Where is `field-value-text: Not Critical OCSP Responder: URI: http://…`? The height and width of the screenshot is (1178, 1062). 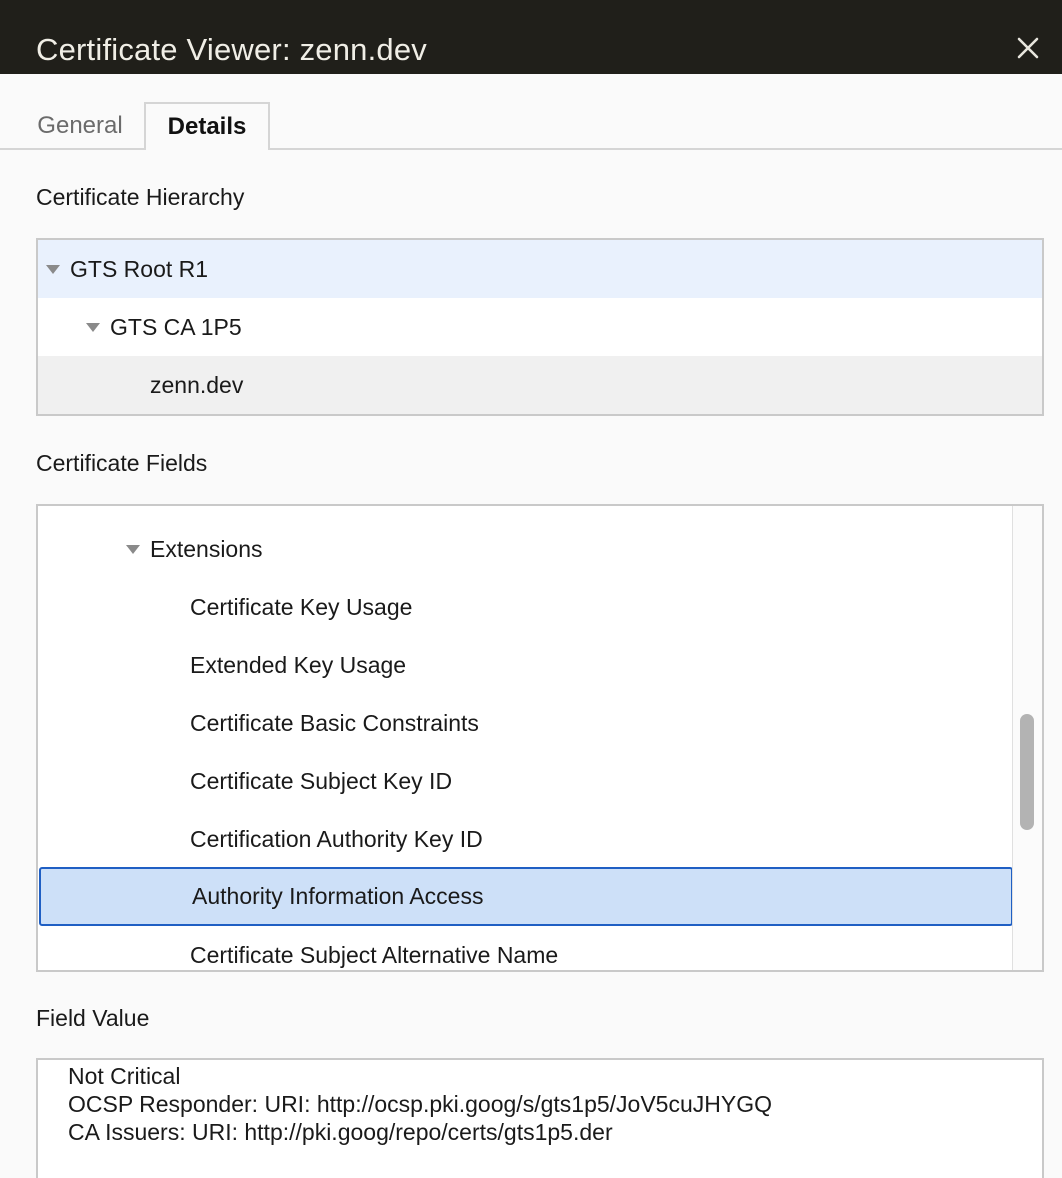 field-value-text: Not Critical OCSP Responder: URI: http://… is located at coordinates (420, 1104).